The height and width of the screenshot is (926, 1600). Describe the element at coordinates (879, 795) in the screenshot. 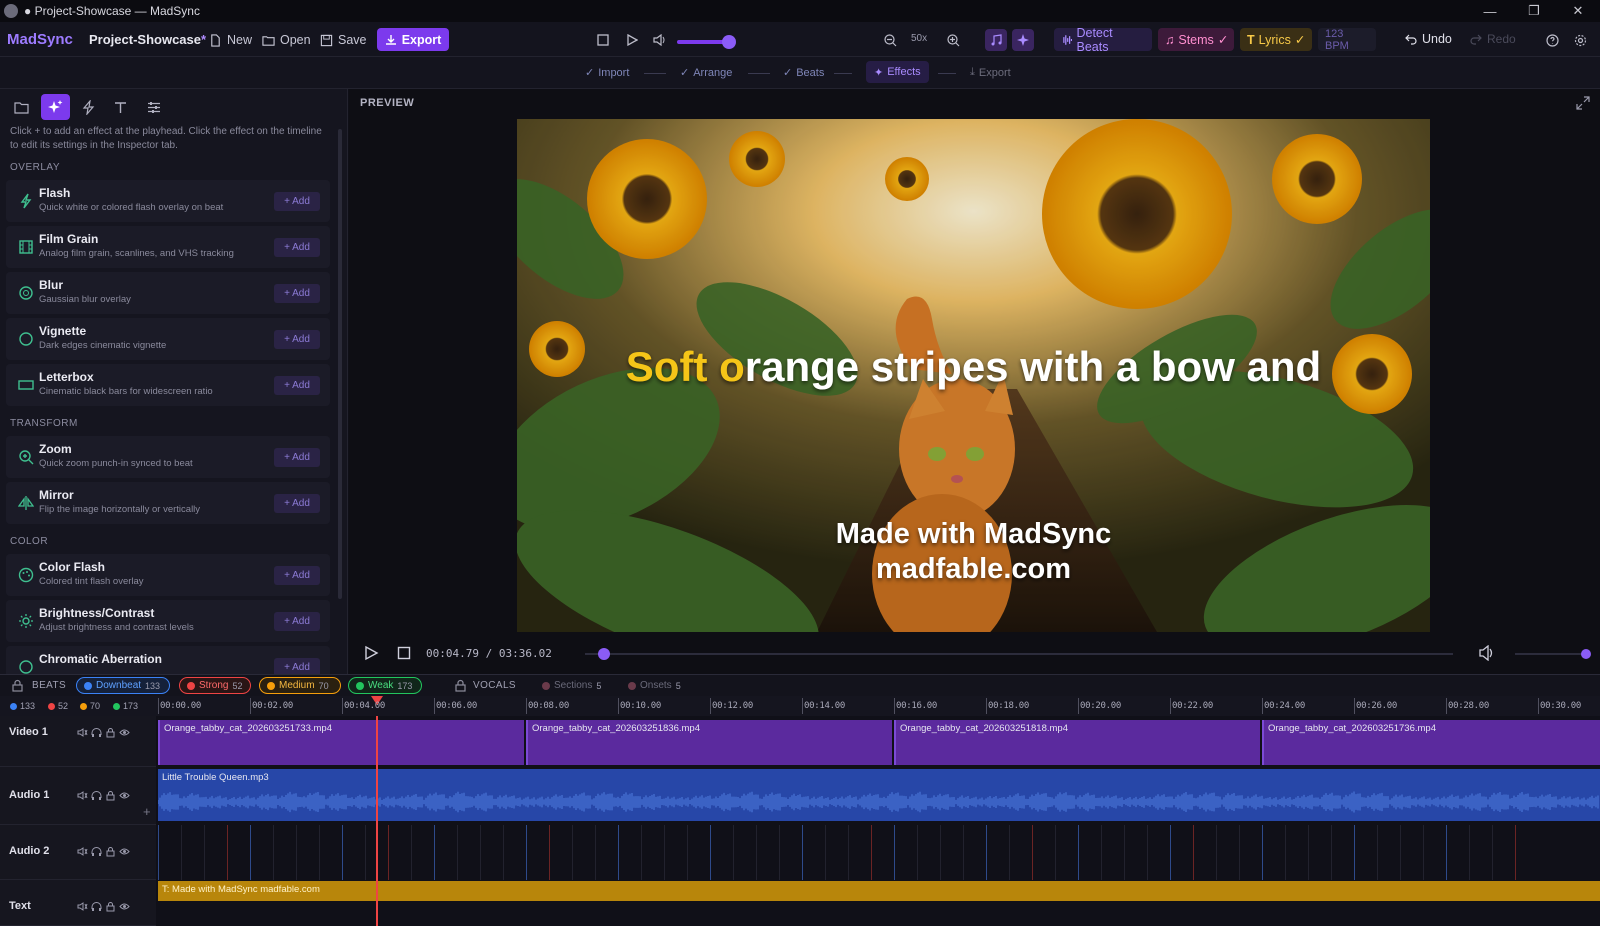

I see `audio-clip: Little Trouble Queen.mp3` at that location.